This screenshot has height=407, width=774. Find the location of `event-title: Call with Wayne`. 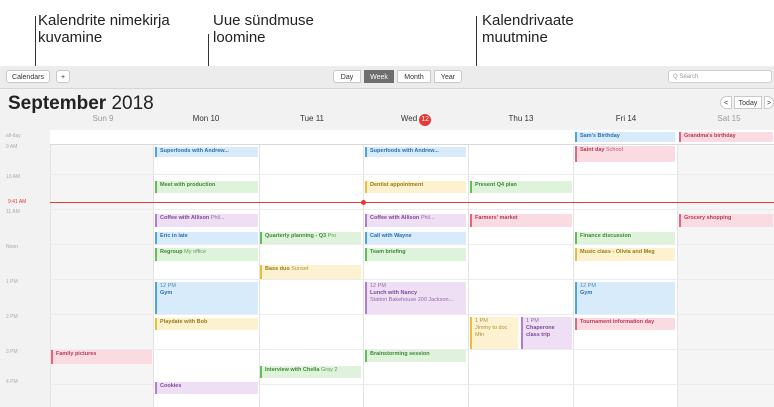

event-title: Call with Wayne is located at coordinates (391, 236).